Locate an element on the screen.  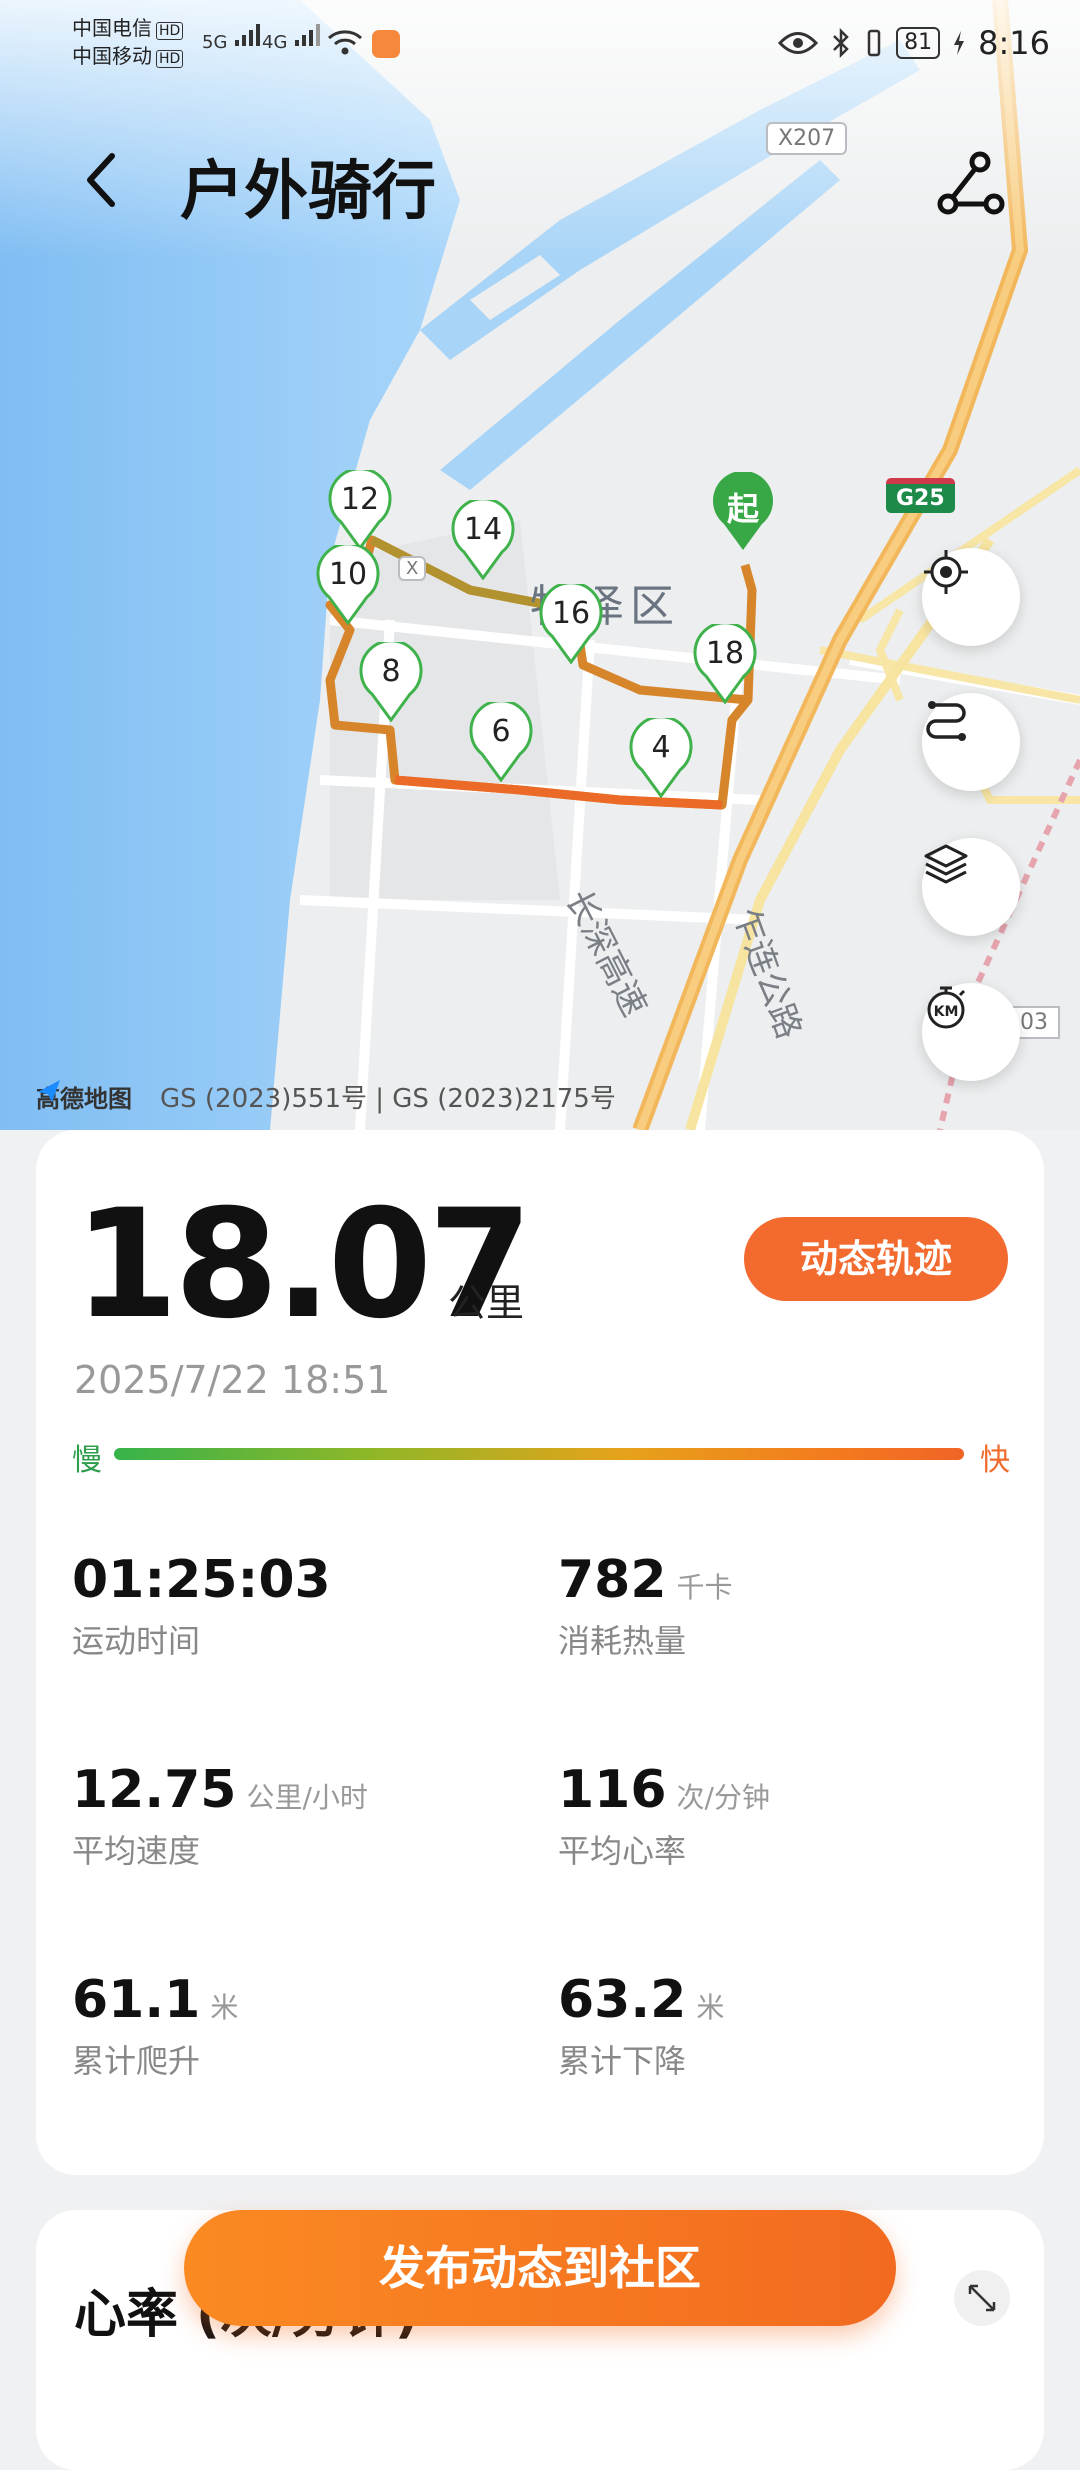
stat-avg-heart-rate: 116 次/分钟 平均心率 is located at coordinates (664, 1816).